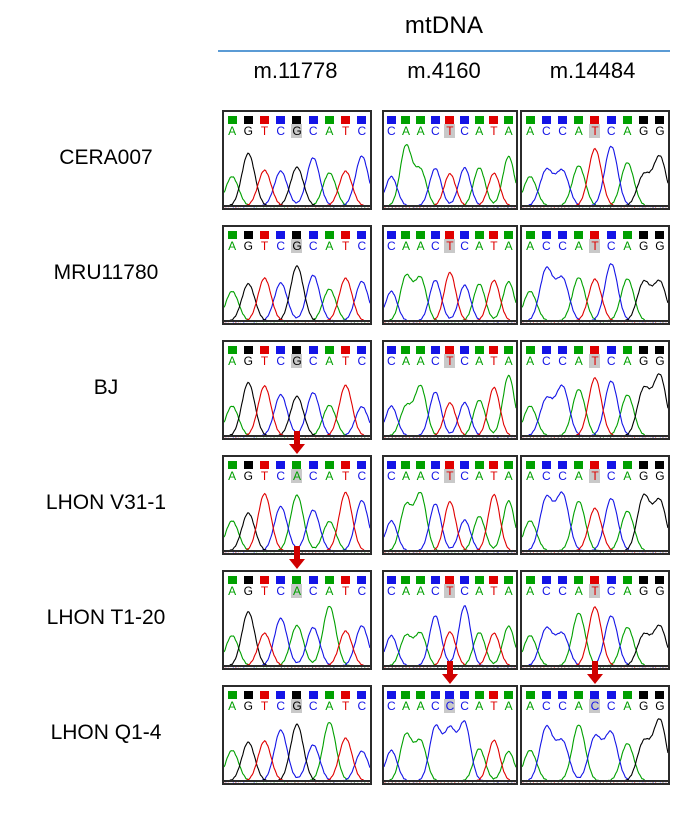 This screenshot has width=690, height=825. I want to click on column-header-m14484: m.14484, so click(592, 70).